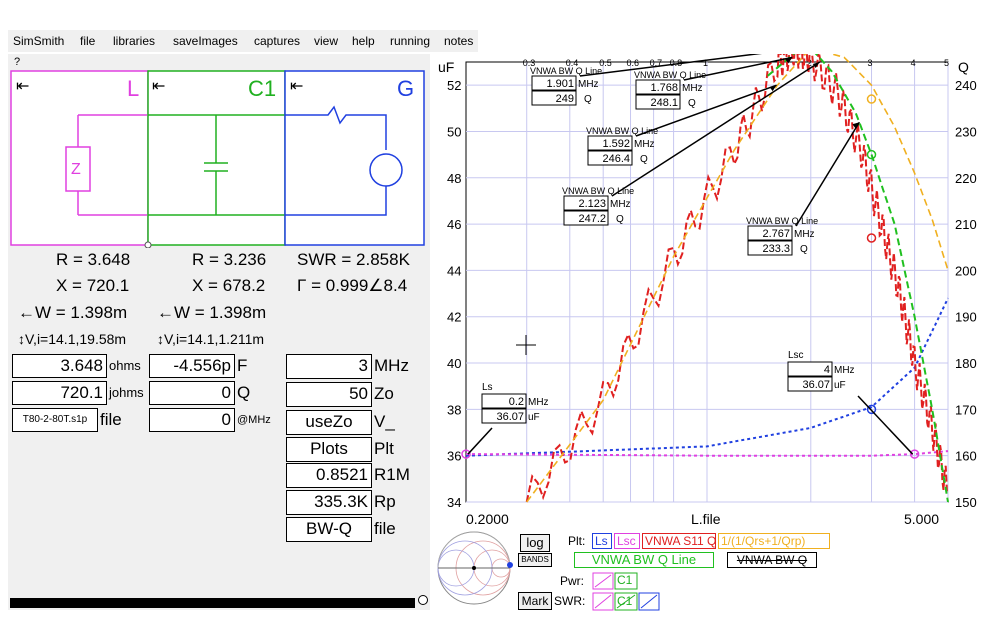 The image size is (994, 620). I want to click on annotation-q-unit-2: Q, so click(644, 159).